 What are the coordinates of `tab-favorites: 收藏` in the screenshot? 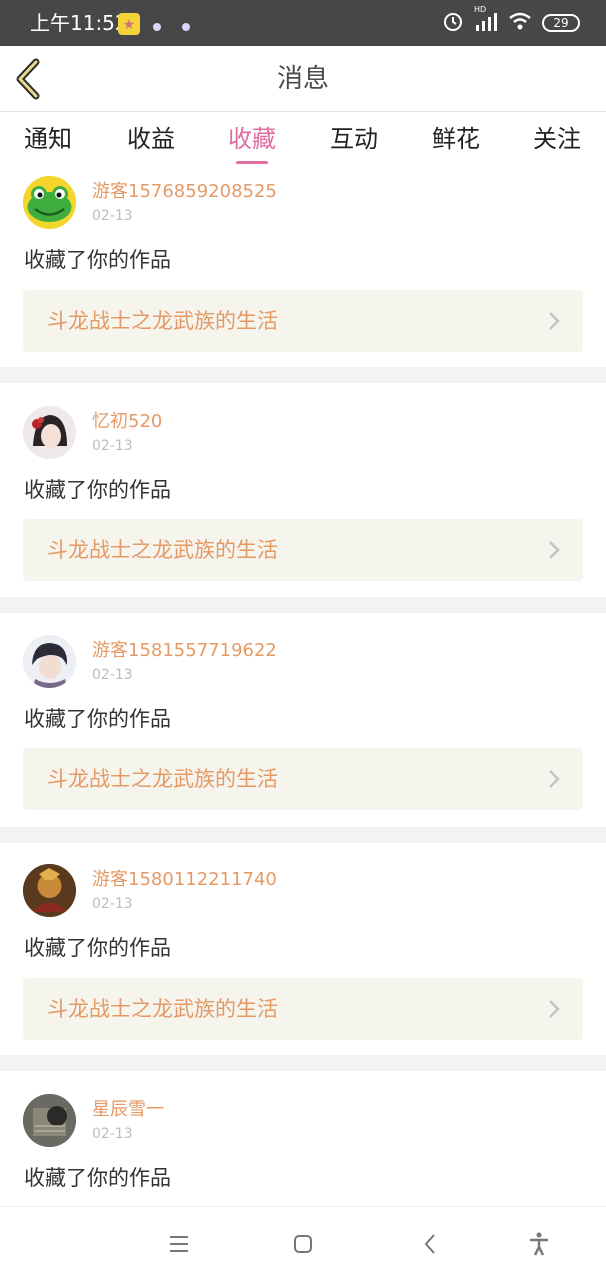 It's located at (252, 139).